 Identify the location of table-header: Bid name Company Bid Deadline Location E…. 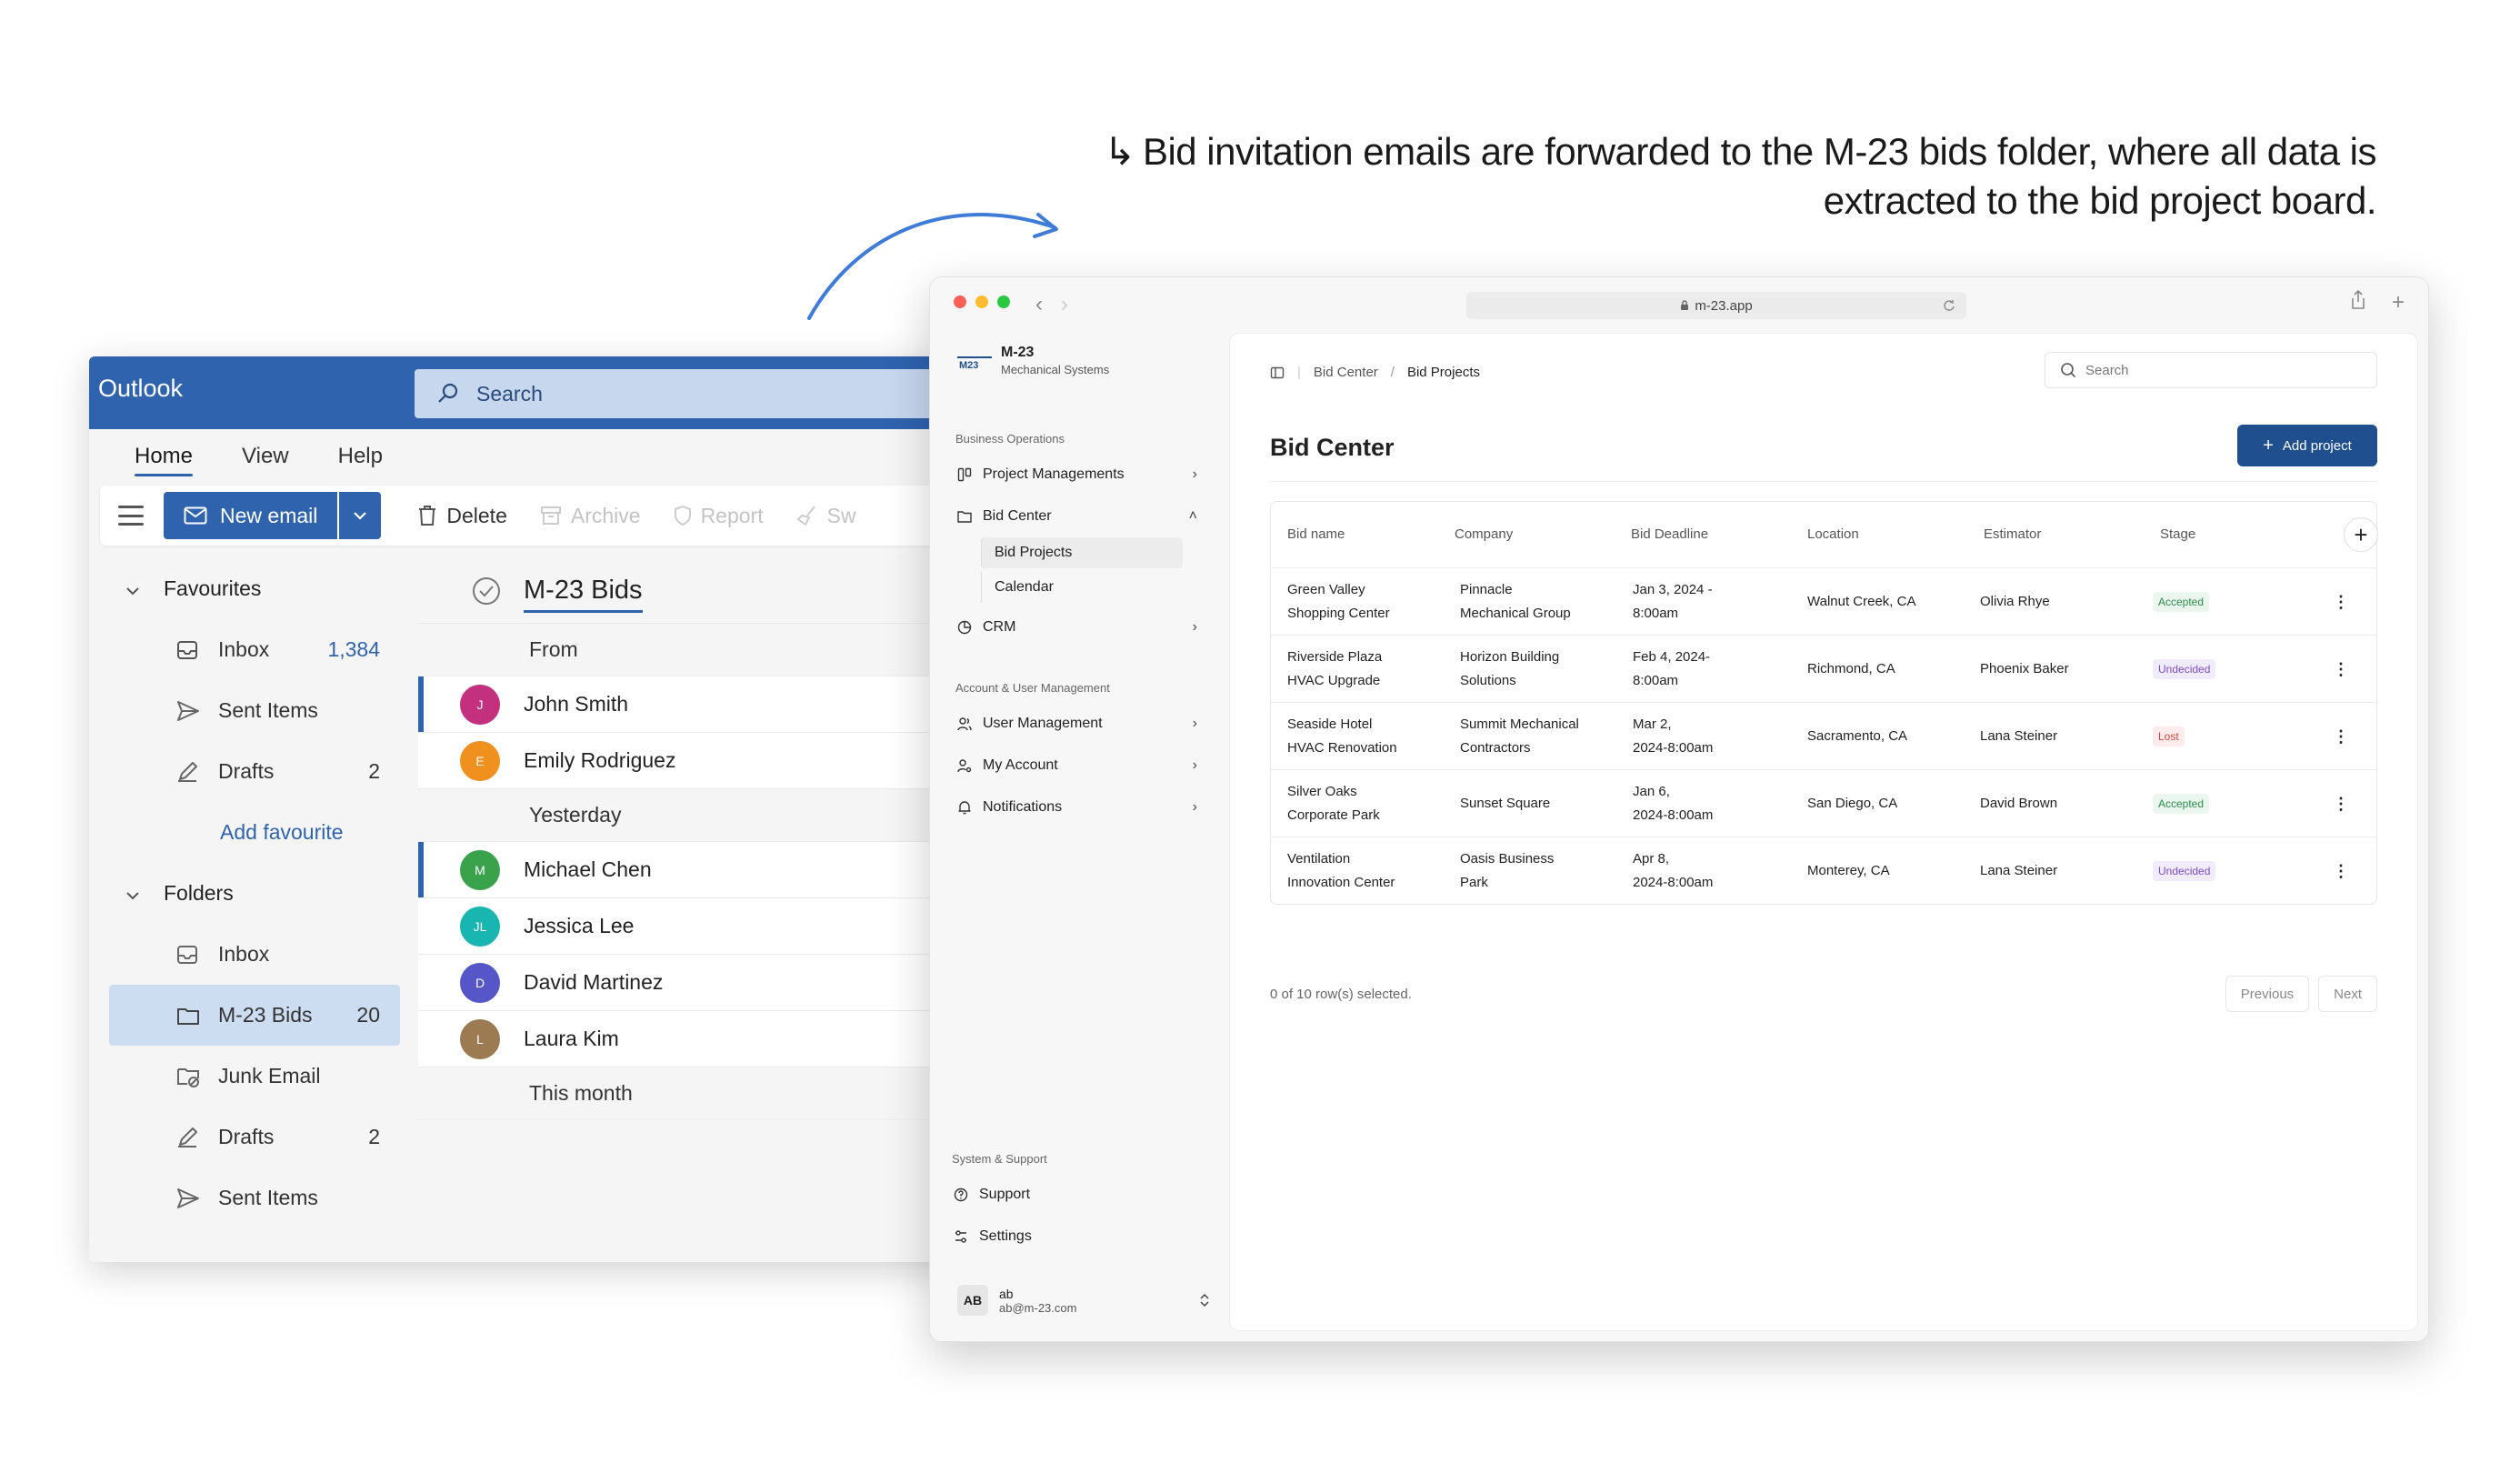
(1825, 534).